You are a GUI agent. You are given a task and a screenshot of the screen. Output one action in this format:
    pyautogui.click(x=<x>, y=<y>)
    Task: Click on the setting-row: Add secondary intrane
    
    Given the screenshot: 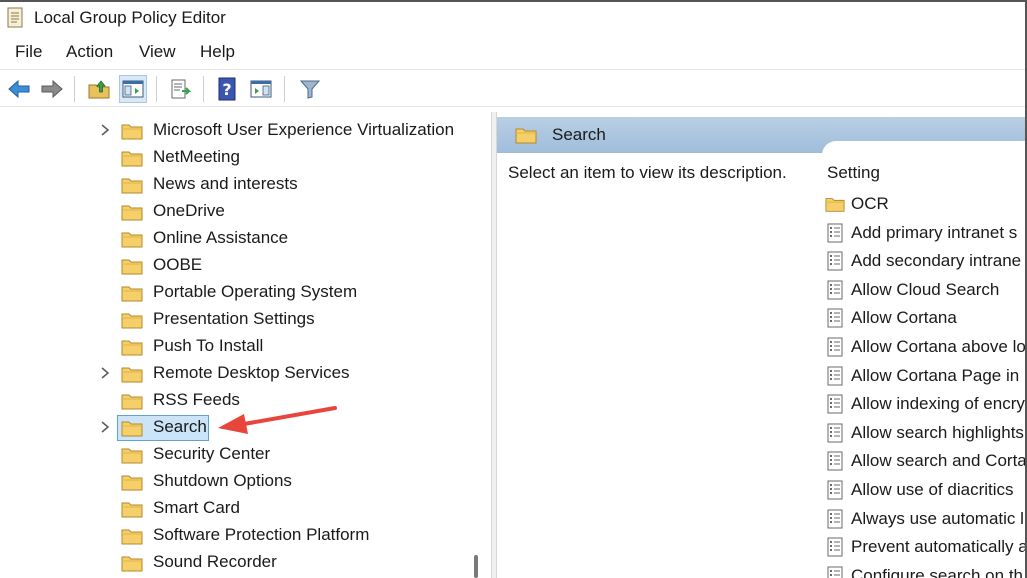 What is the action you would take?
    pyautogui.click(x=925, y=261)
    